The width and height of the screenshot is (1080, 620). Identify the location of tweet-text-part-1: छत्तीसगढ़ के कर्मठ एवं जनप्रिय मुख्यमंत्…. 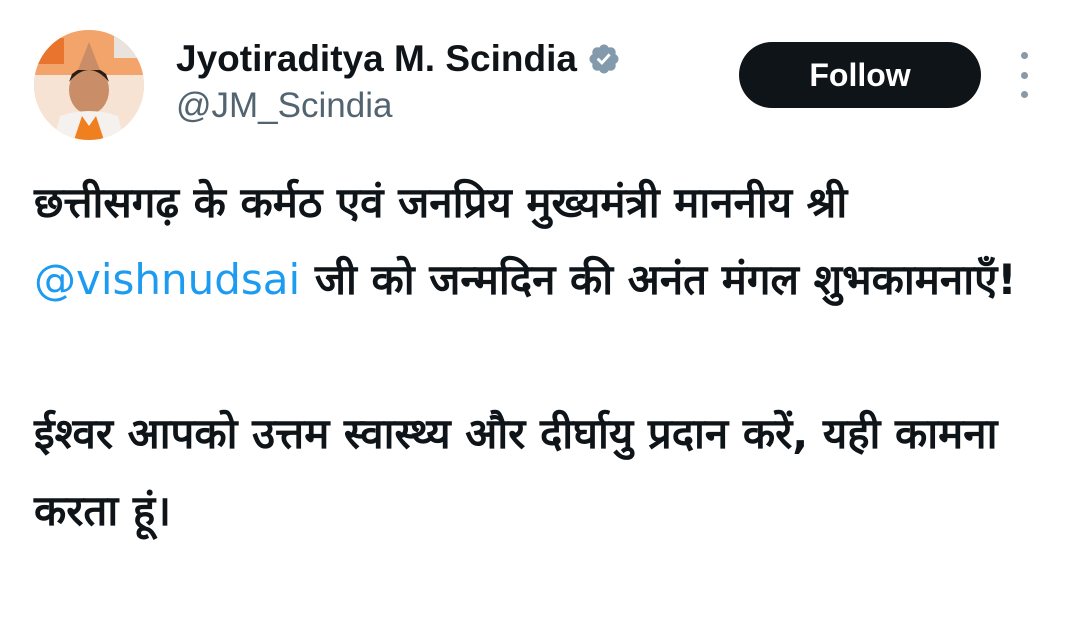
(441, 202).